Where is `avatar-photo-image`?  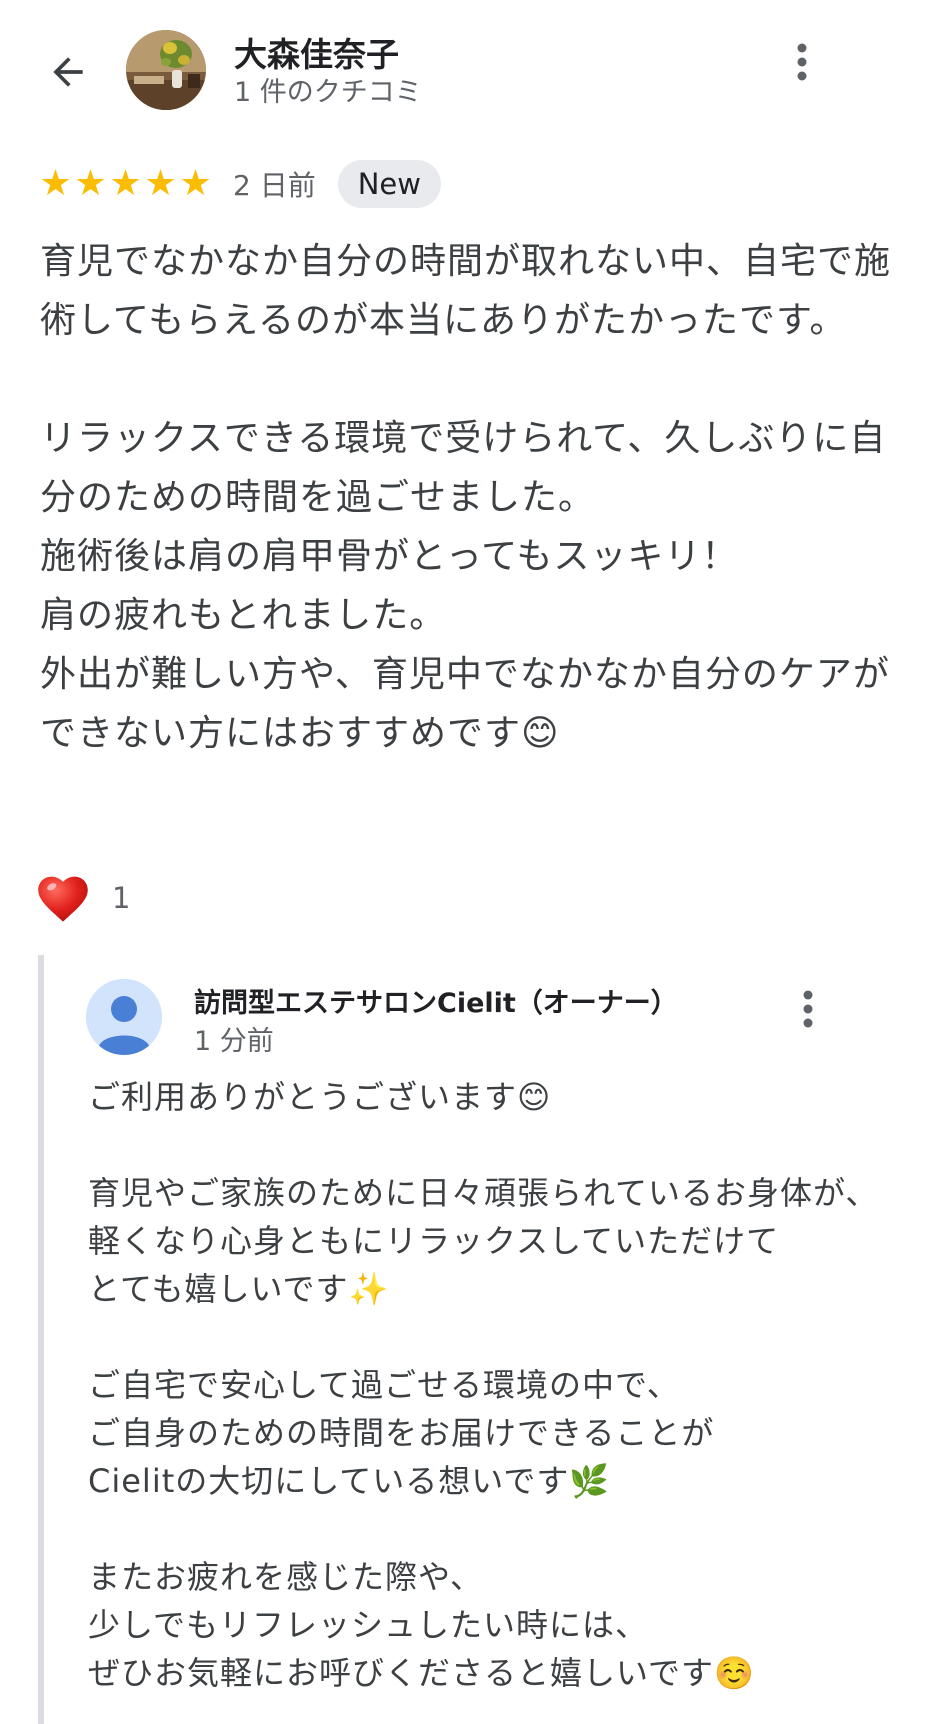
avatar-photo-image is located at coordinates (166, 70).